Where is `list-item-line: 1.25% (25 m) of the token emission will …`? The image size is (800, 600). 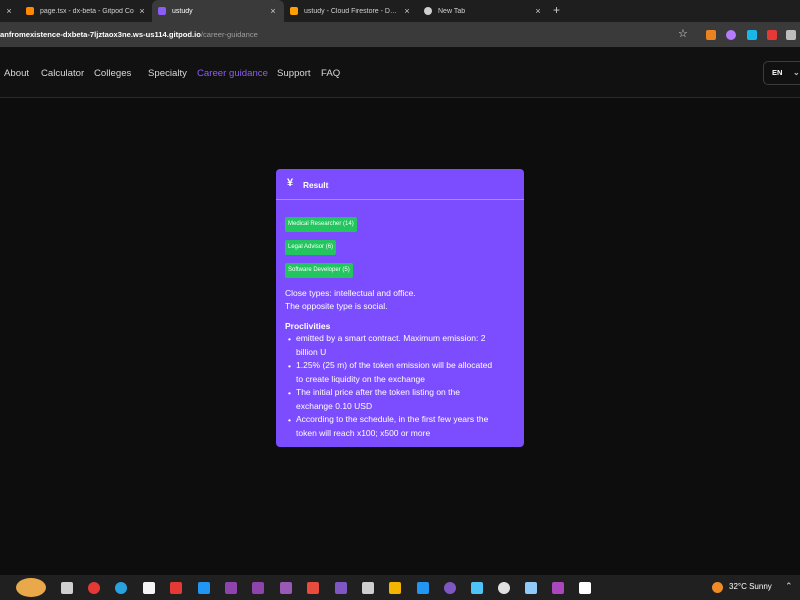 list-item-line: 1.25% (25 m) of the token emission will … is located at coordinates (394, 365).